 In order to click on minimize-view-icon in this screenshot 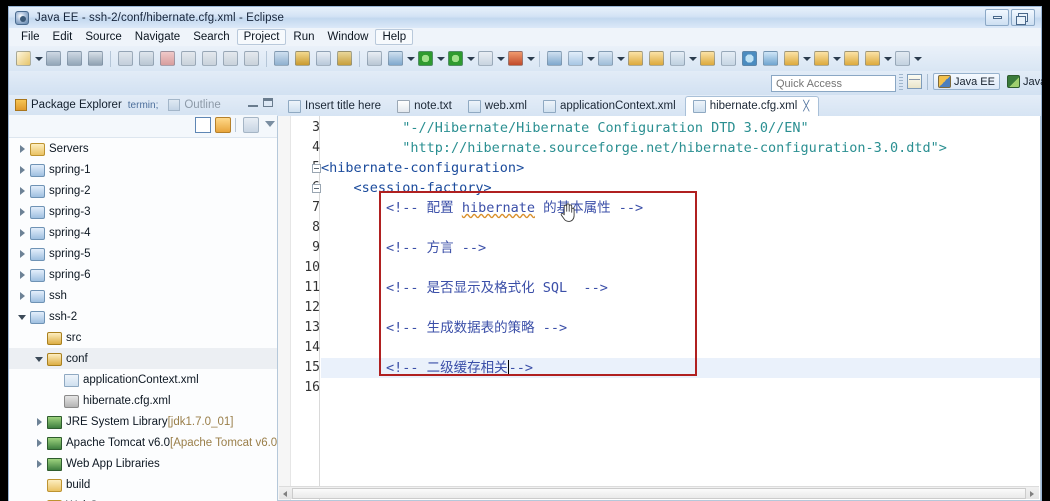, I will do `click(253, 103)`.